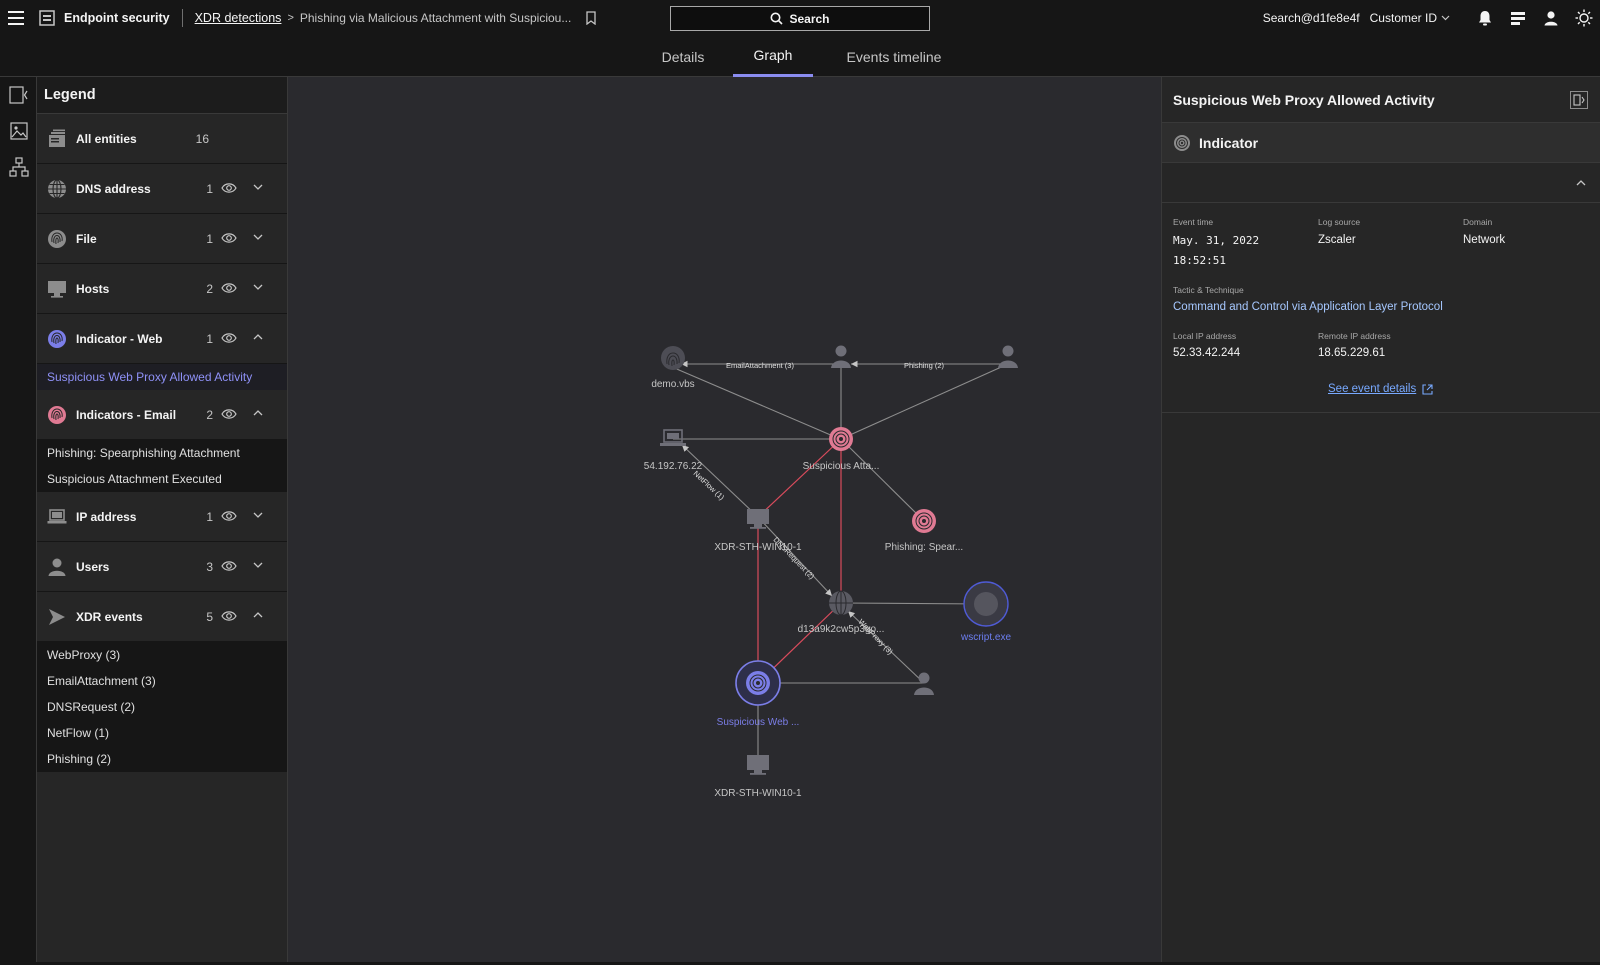  I want to click on node-ip-address: 54.192.76.22, so click(673, 450).